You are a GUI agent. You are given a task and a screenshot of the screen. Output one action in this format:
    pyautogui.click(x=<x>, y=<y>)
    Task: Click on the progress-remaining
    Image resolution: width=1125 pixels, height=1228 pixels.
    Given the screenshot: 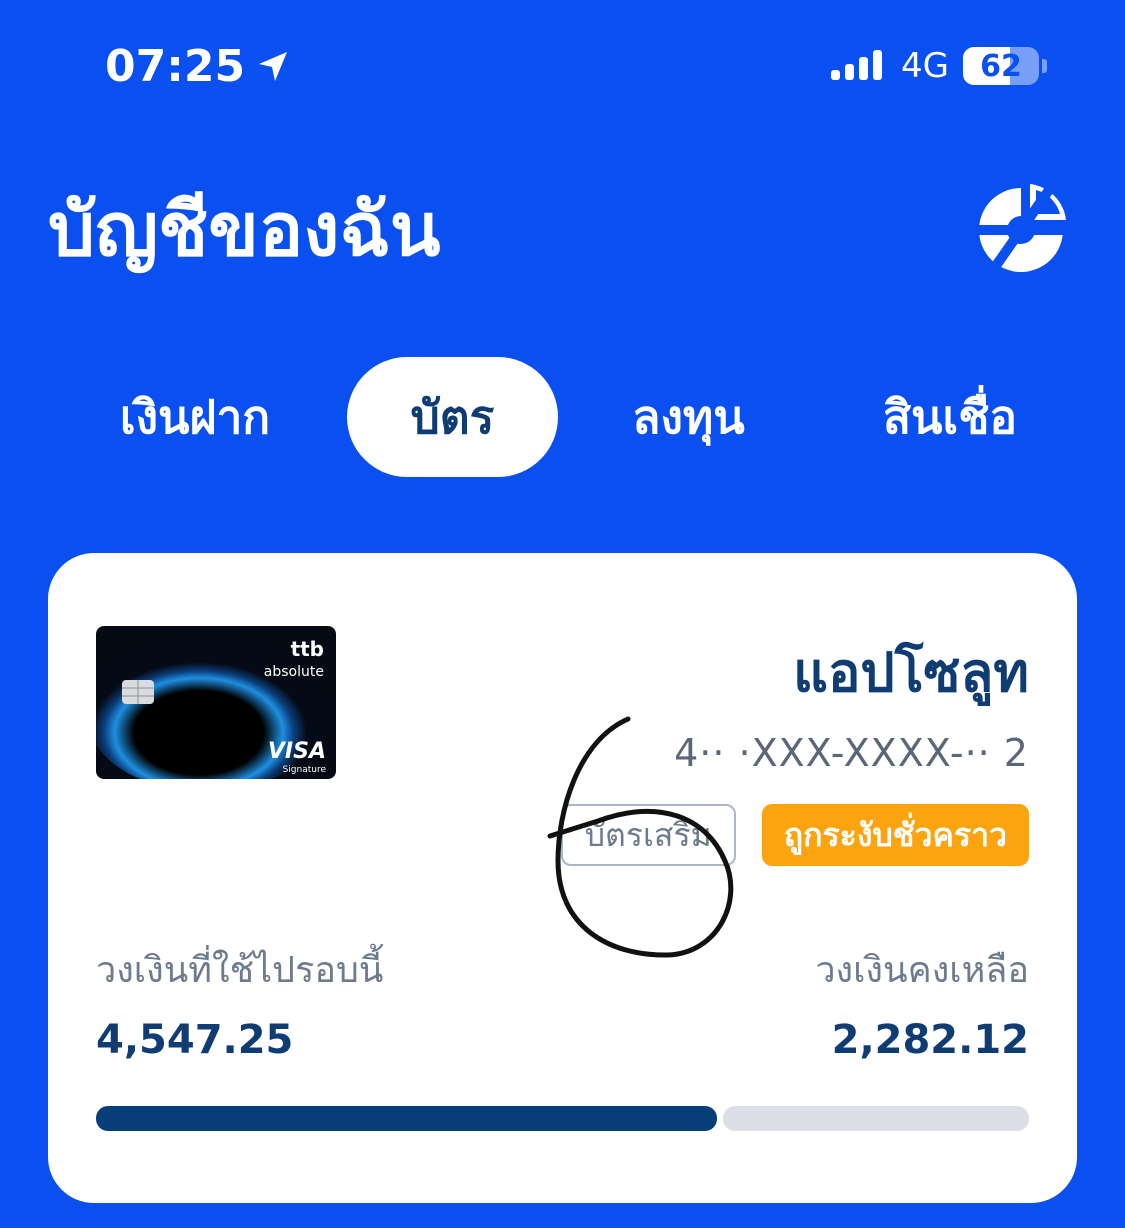 What is the action you would take?
    pyautogui.click(x=876, y=1118)
    